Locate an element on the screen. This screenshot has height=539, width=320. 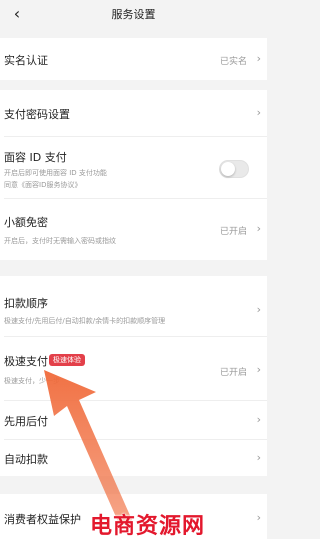
small-free-label: 小额免密 is located at coordinates (26, 222).